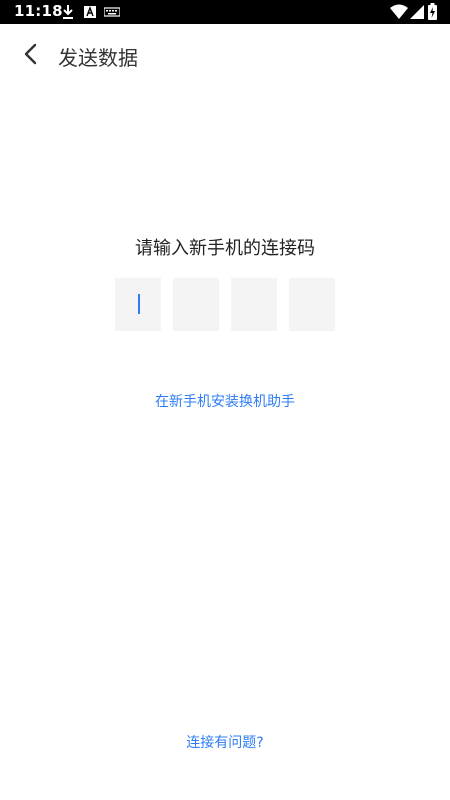 The height and width of the screenshot is (800, 450). What do you see at coordinates (225, 304) in the screenshot?
I see `connection-code-input` at bounding box center [225, 304].